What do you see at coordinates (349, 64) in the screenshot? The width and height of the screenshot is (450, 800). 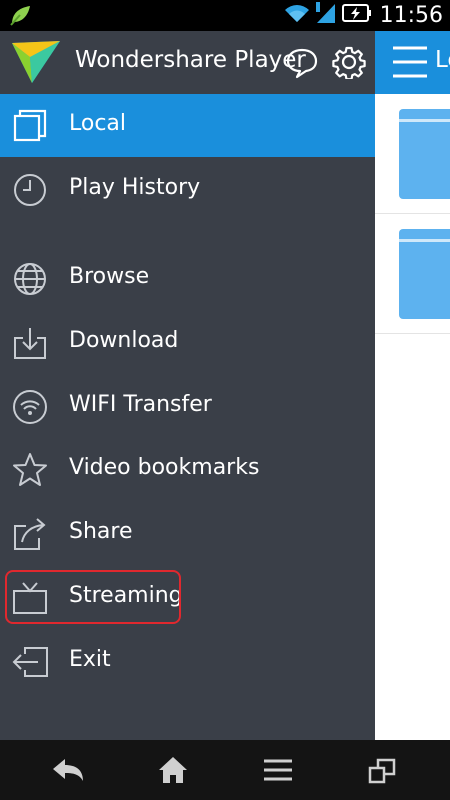 I see `gear-icon` at bounding box center [349, 64].